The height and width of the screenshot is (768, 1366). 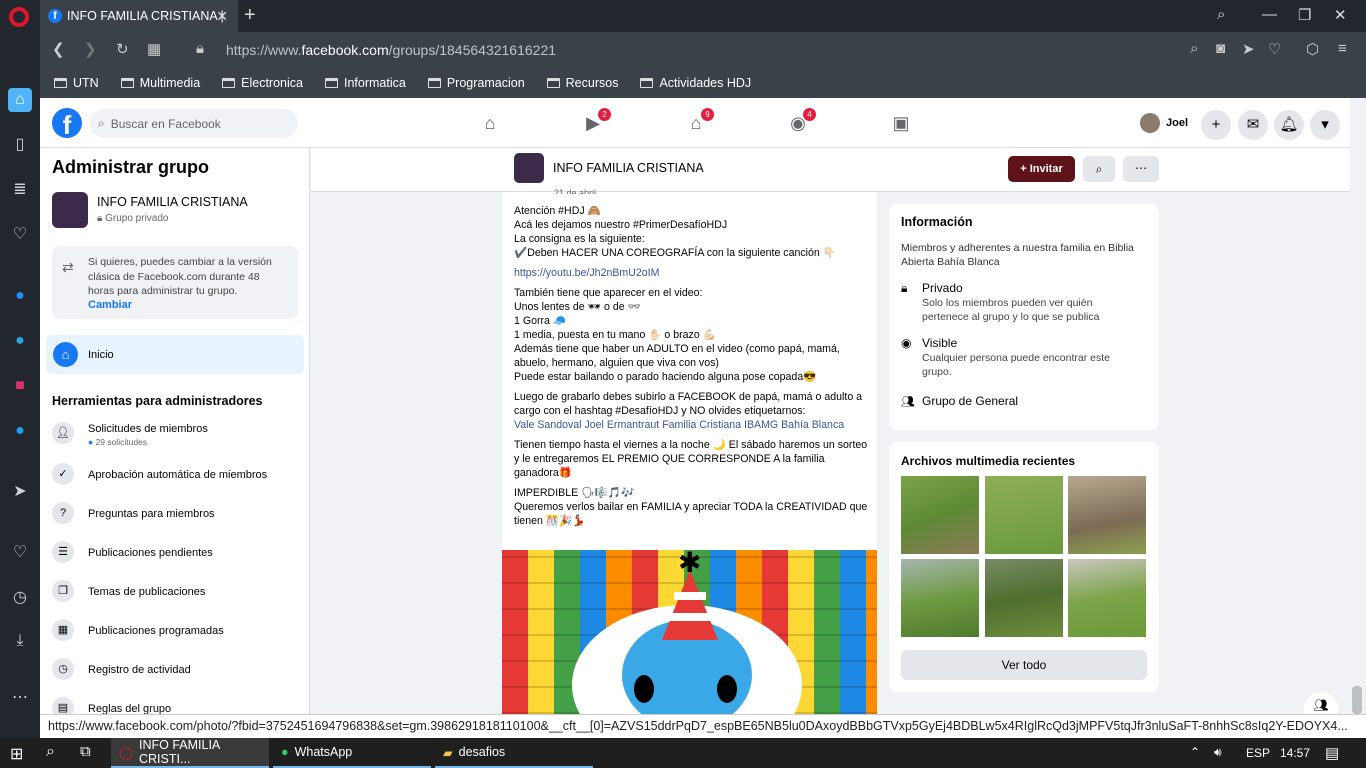 I want to click on facebook-logo: f, so click(x=67, y=124).